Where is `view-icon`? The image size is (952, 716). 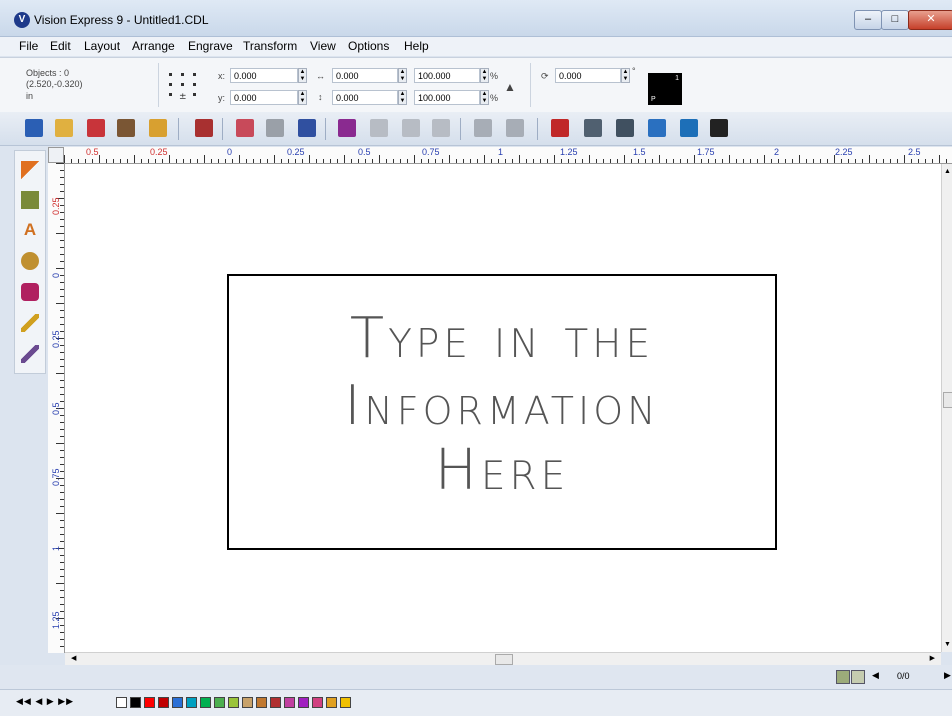 view-icon is located at coordinates (689, 128).